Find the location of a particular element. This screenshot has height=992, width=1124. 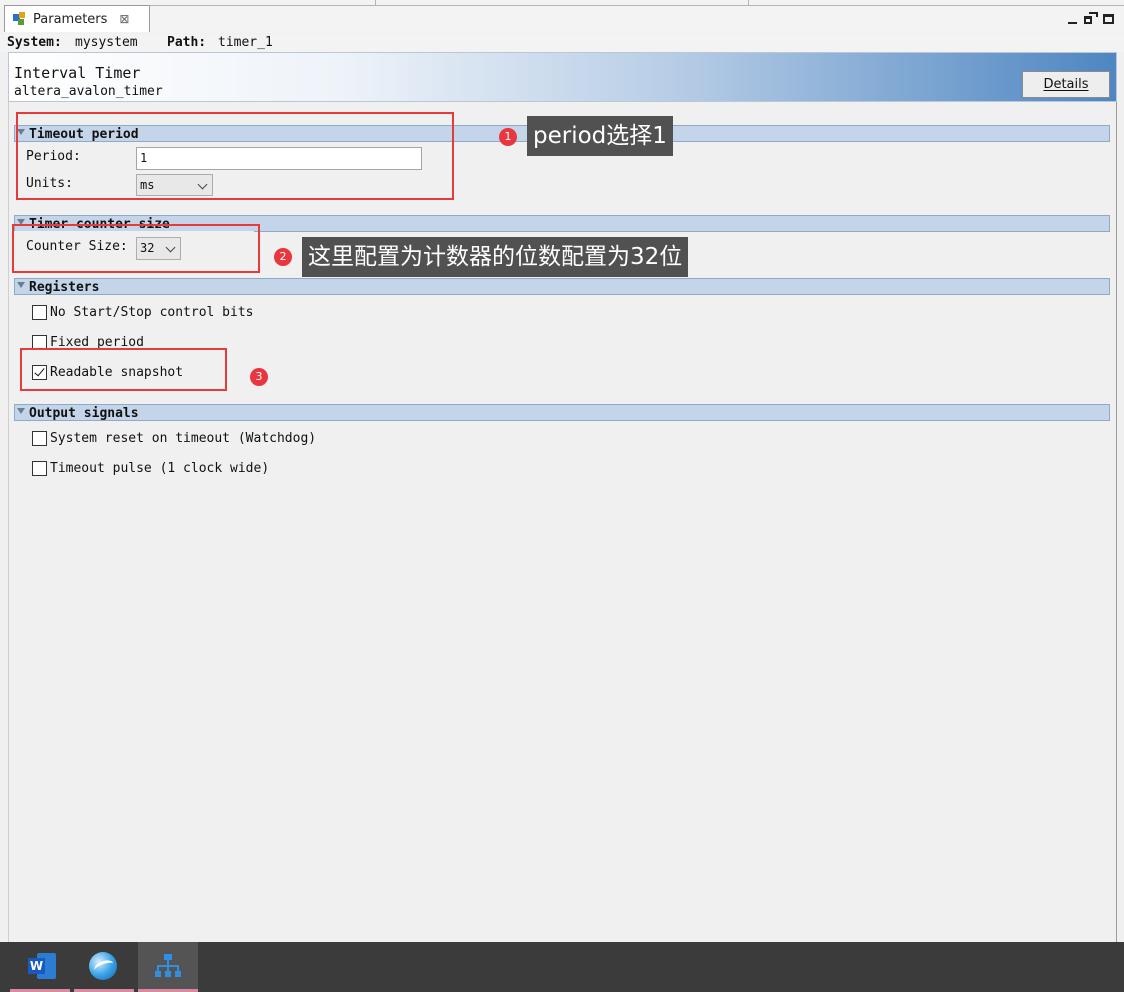

maximize-icon is located at coordinates (1109, 19).